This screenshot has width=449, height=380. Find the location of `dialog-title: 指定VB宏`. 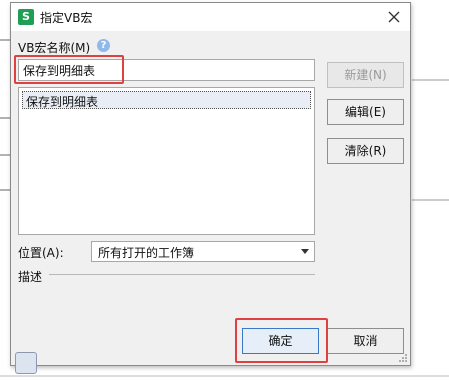

dialog-title: 指定VB宏 is located at coordinates (66, 18).